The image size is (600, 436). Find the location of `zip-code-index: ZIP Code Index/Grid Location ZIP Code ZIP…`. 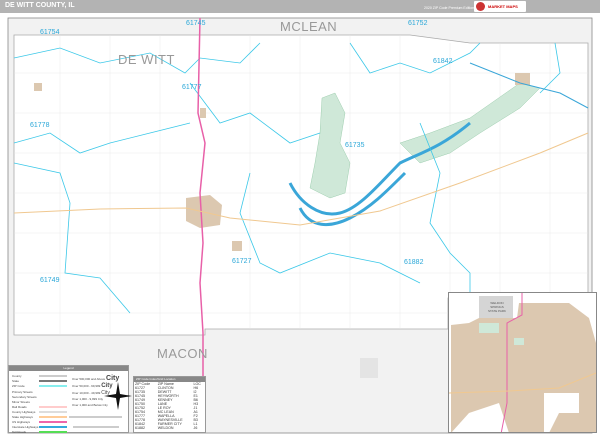

zip-code-index: ZIP Code Index/Grid Location ZIP Code ZIP… is located at coordinates (169, 404).